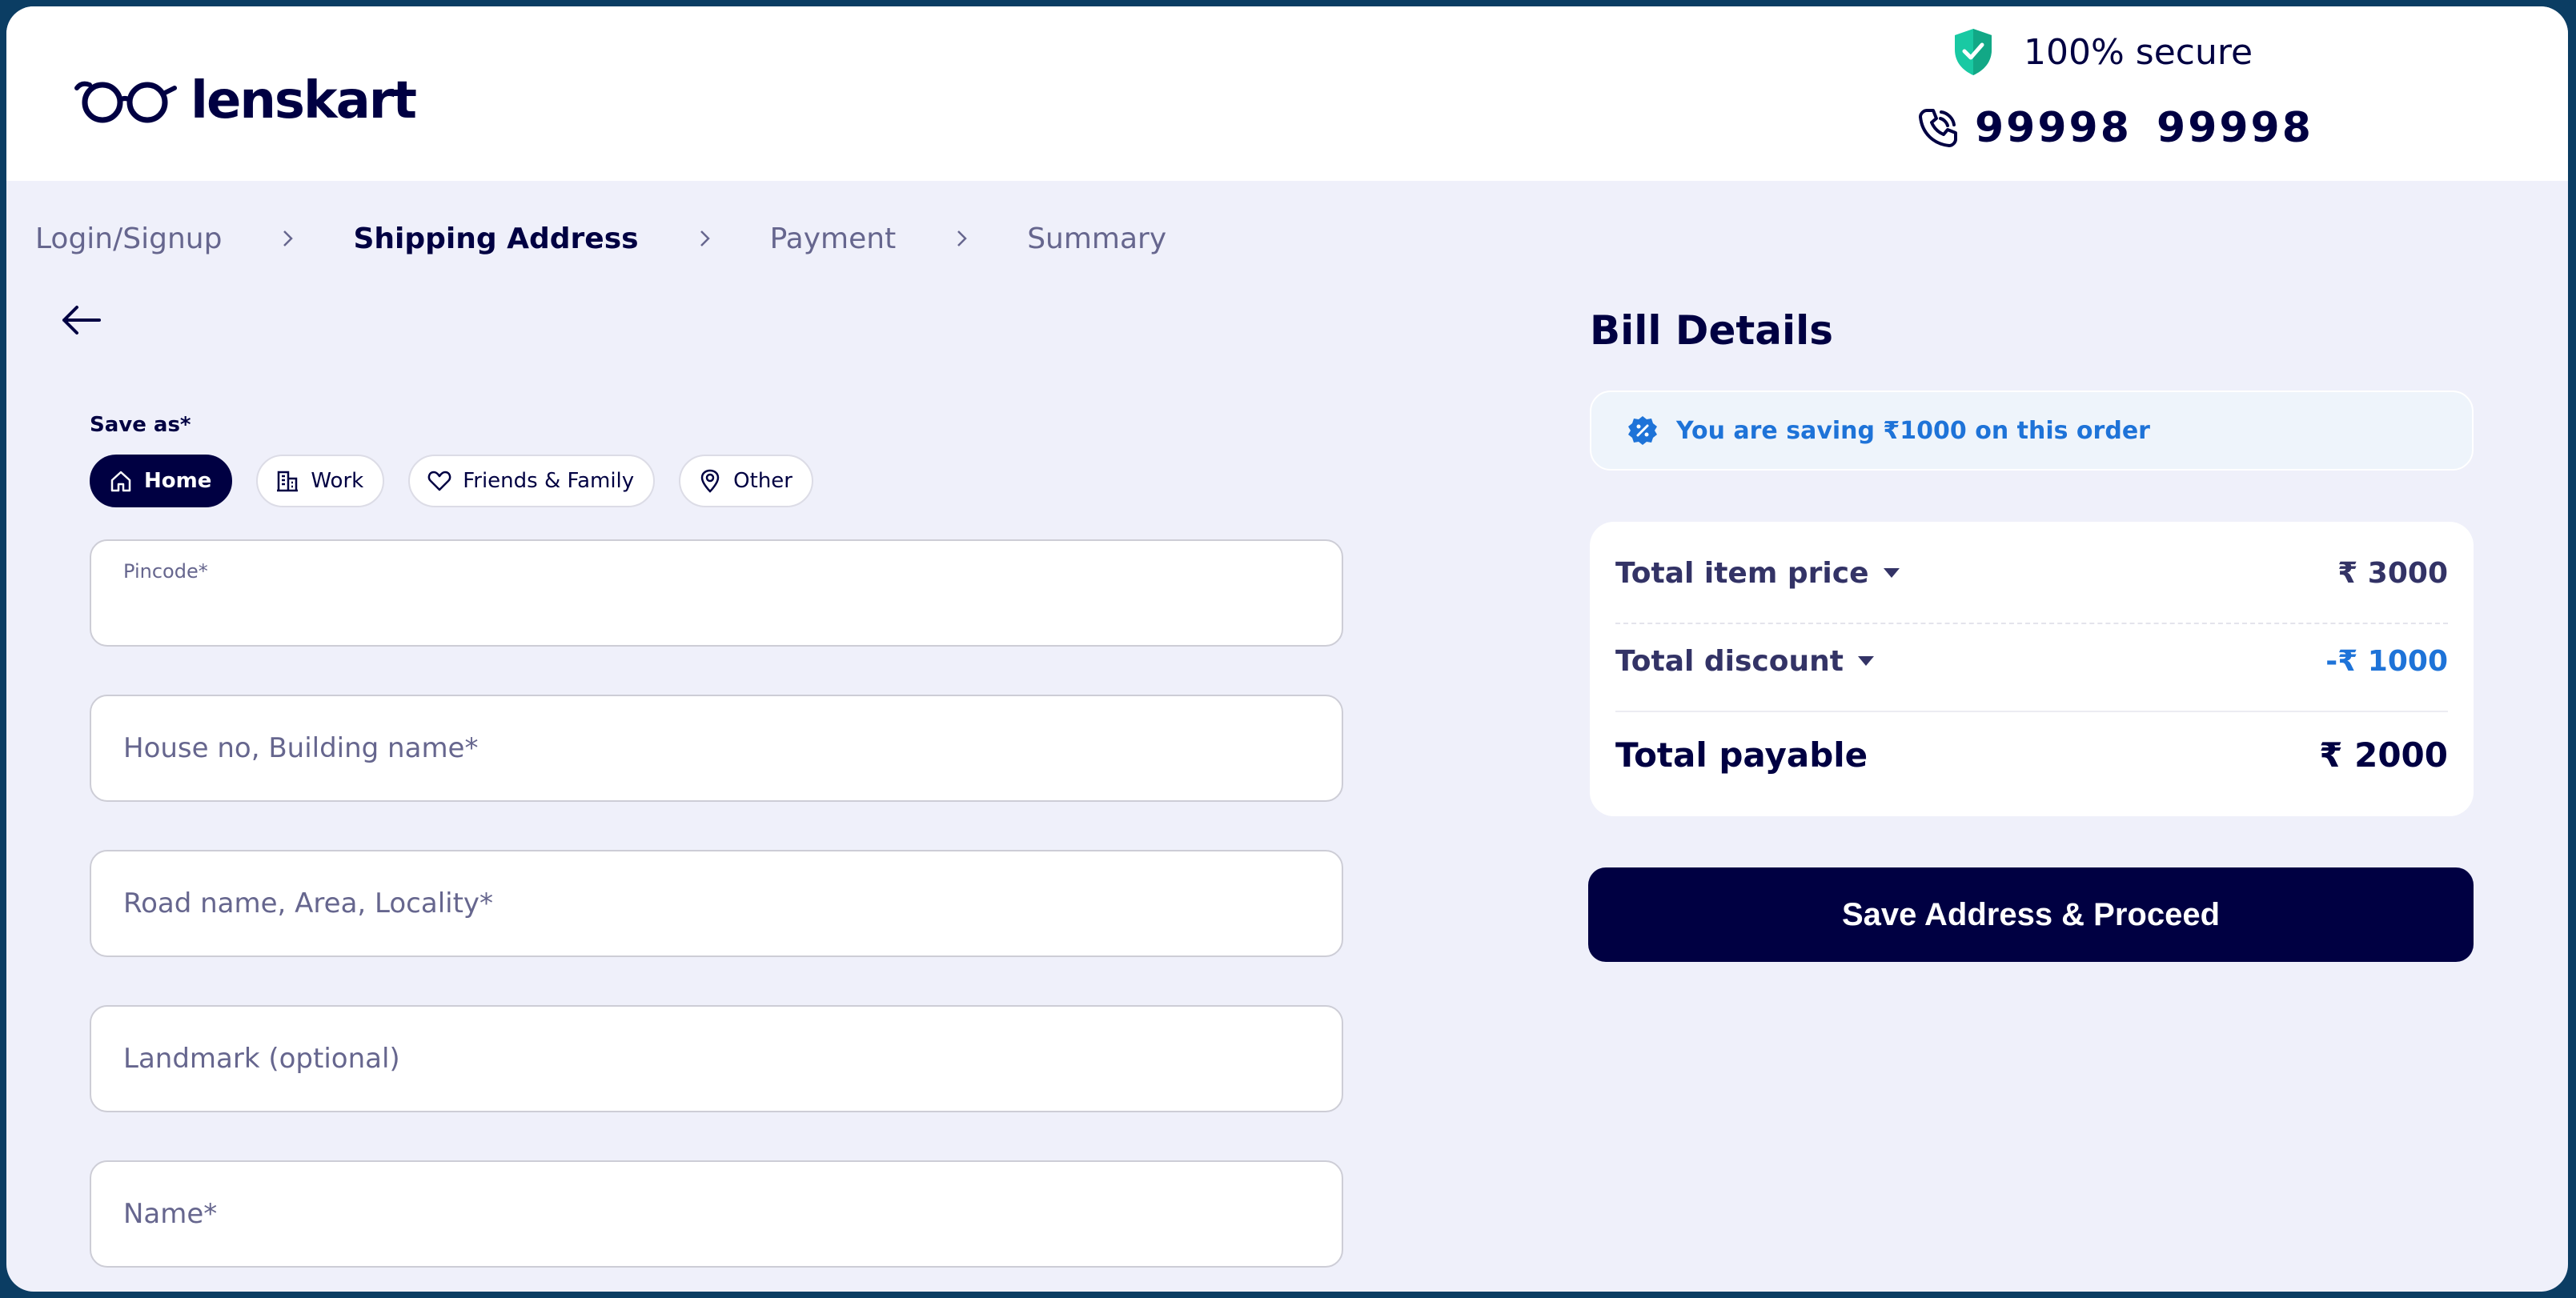  I want to click on house-field, so click(716, 749).